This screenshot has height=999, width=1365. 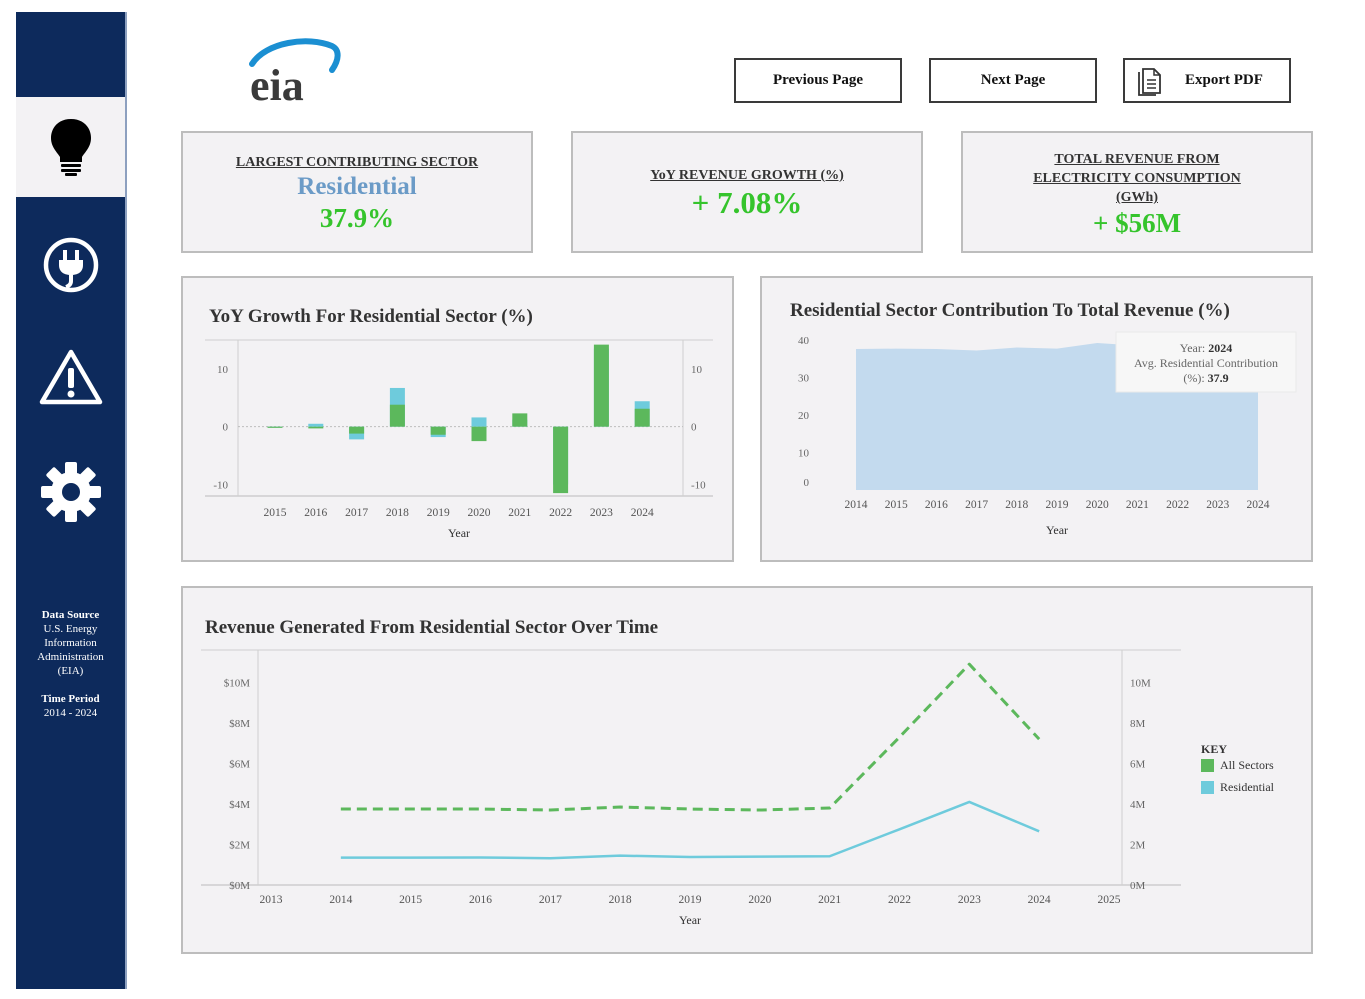 I want to click on line-x-tick: 2023, so click(x=969, y=900).